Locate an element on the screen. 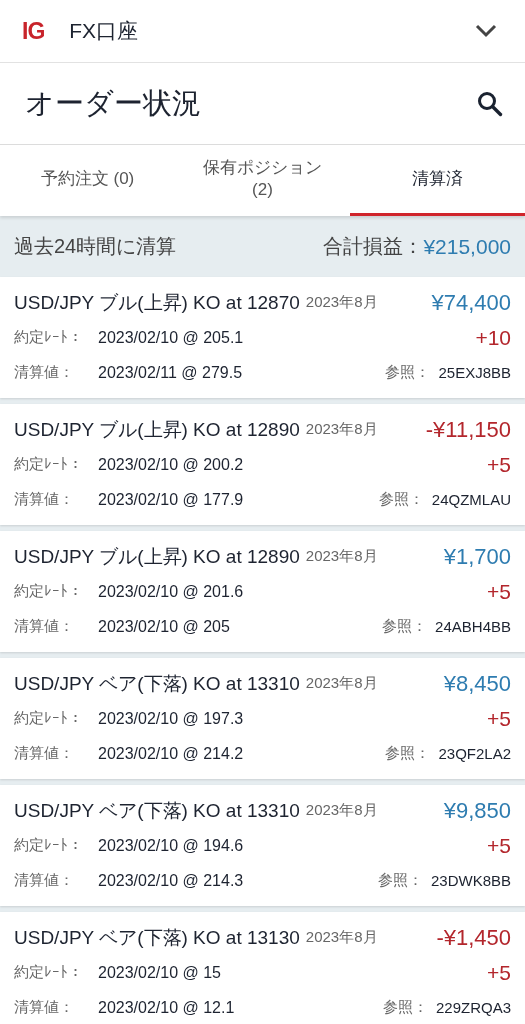 Image resolution: width=525 pixels, height=1024 pixels. trade-card: USD/JPY ベア(下落) KO at 13310 2023年8月 ¥8,450 約定ﾚｰﾄ： 2023/02/10 @ 197.3 +5 清算値： 2023/02/10 @ 214.2 参照： 23QF2LA2 is located at coordinates (262, 718).